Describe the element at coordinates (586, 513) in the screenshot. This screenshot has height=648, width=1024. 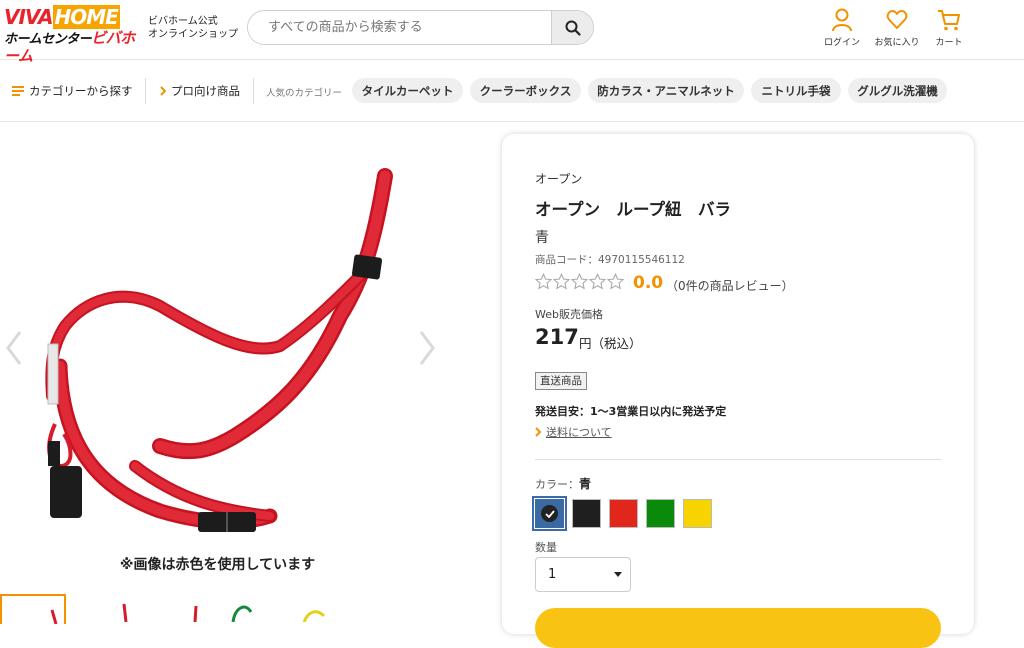
I see `color-swatch-black` at that location.